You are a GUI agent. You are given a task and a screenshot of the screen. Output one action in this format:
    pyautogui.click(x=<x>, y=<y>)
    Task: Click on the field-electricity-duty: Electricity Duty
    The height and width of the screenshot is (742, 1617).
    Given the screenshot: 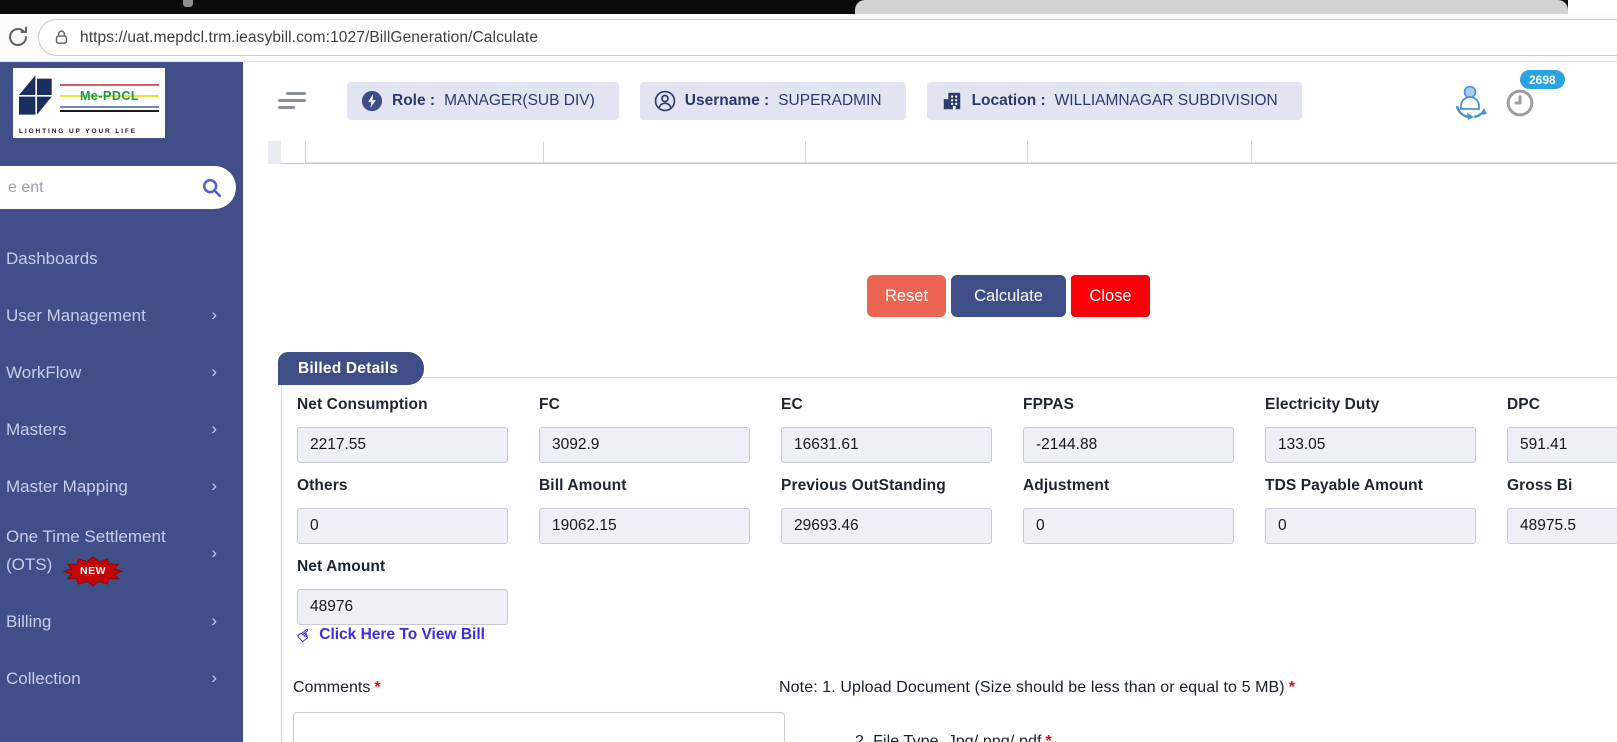 What is the action you would take?
    pyautogui.click(x=1370, y=429)
    